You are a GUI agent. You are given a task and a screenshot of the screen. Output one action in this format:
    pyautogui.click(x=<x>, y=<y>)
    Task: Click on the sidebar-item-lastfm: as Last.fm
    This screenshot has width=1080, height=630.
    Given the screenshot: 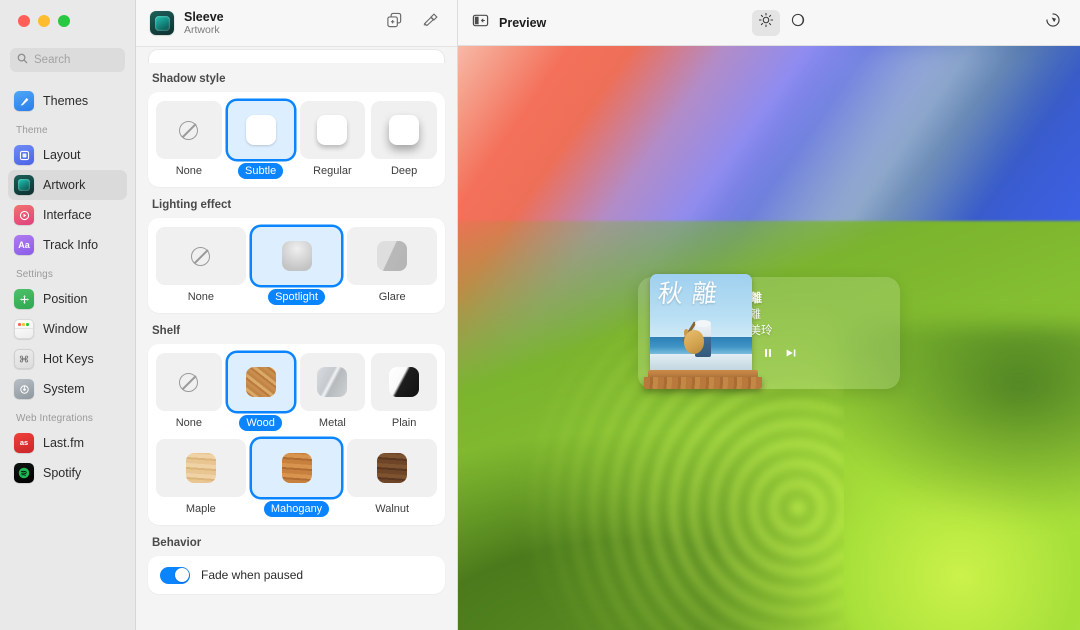 What is the action you would take?
    pyautogui.click(x=67, y=443)
    